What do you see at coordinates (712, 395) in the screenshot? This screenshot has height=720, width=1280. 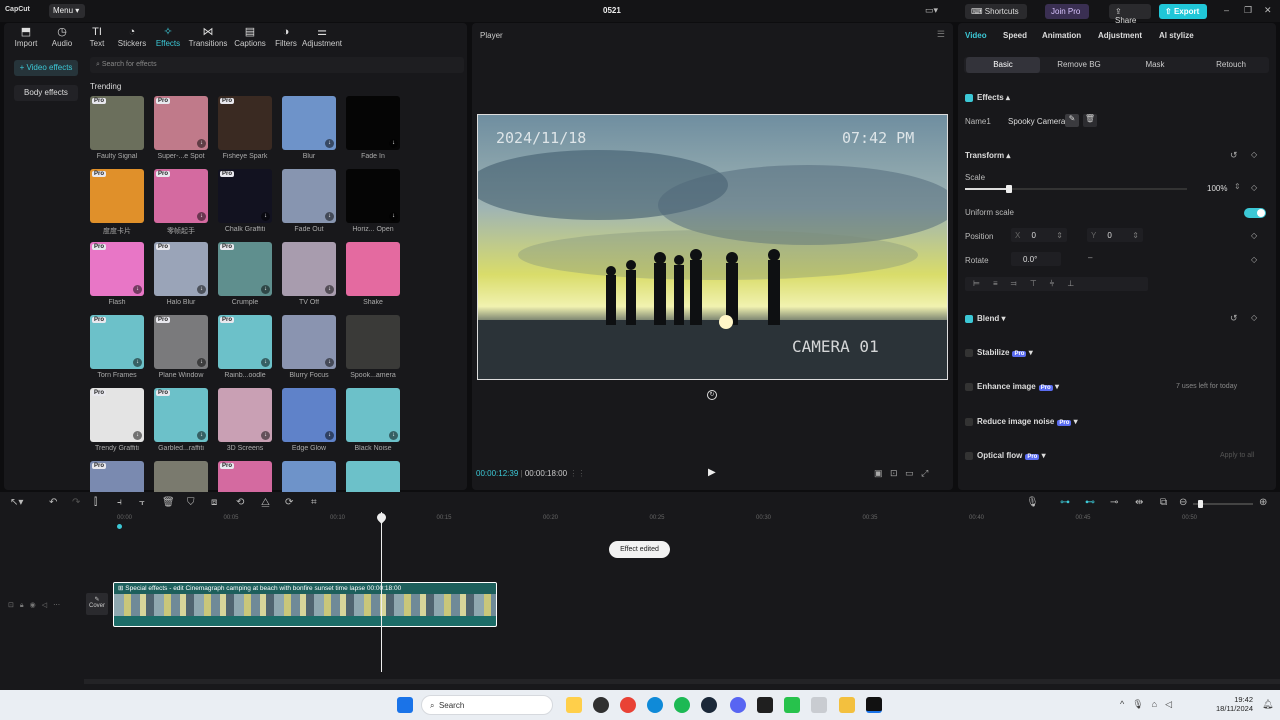 I see `rotate-handle-icon: ↻` at bounding box center [712, 395].